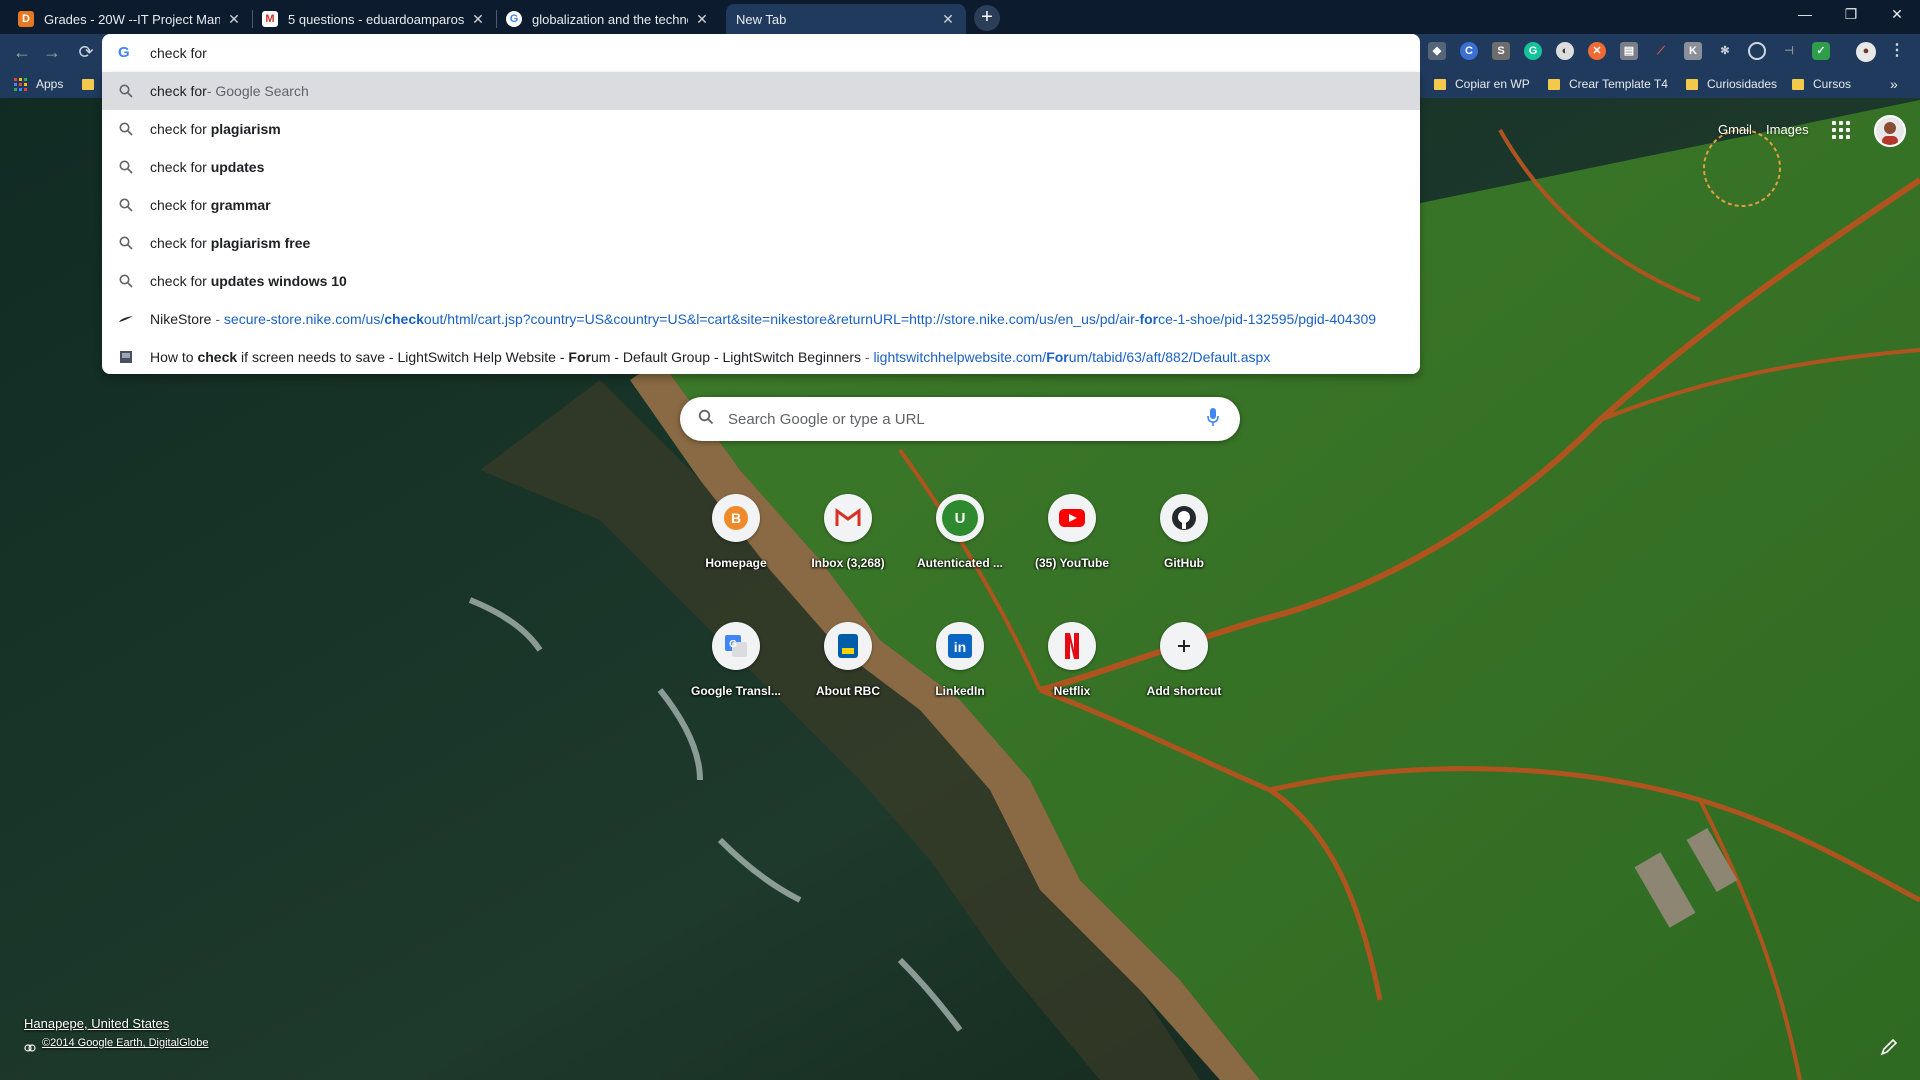 The width and height of the screenshot is (1920, 1080). I want to click on suggestion-bold: plagiarism free, so click(260, 243).